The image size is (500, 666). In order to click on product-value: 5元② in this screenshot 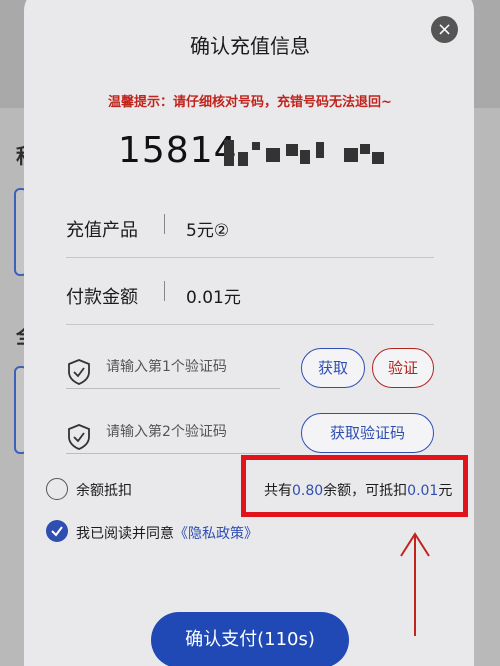, I will do `click(208, 231)`.